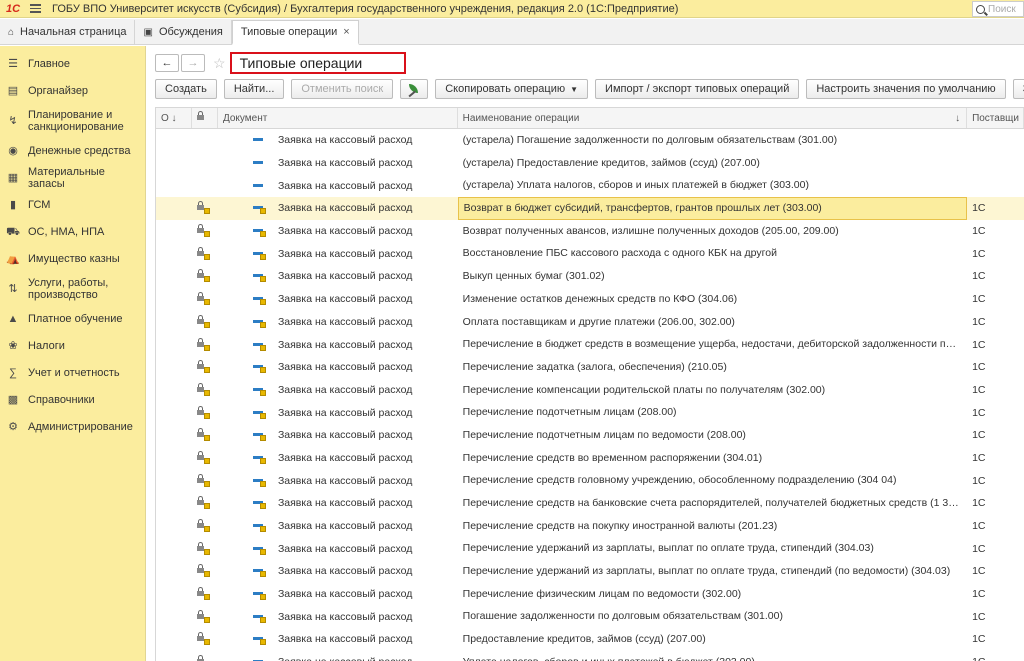  What do you see at coordinates (72, 150) in the screenshot?
I see `sidebar-item-money: ◉ Денежные средства` at bounding box center [72, 150].